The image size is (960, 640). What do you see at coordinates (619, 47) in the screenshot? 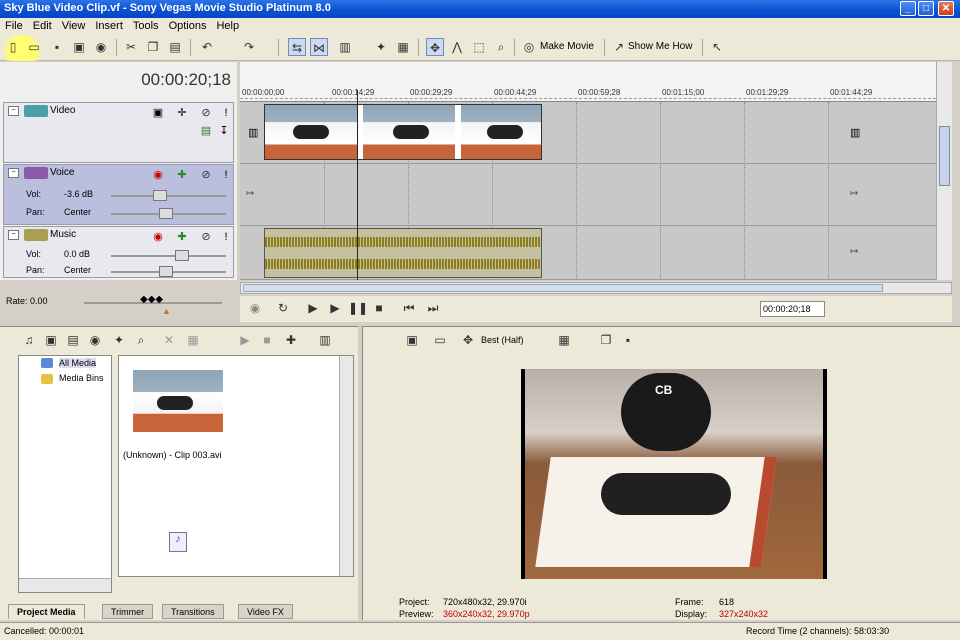
I see `show-me-how-icon: ↗` at bounding box center [619, 47].